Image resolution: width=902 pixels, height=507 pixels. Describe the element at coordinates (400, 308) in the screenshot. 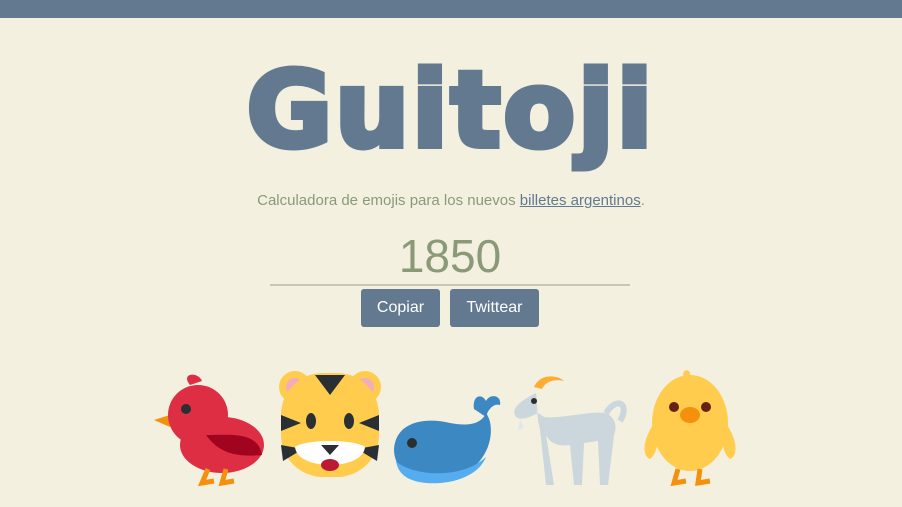

I see `copy-button: Copiar` at that location.